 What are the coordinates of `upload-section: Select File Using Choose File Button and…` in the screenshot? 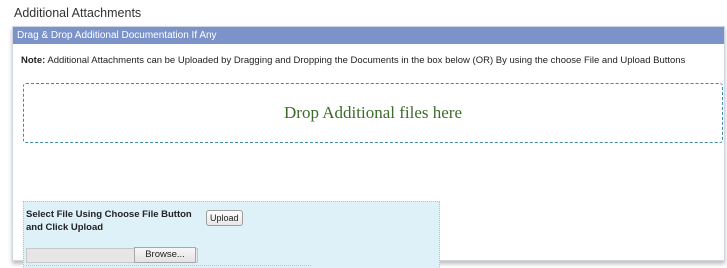 It's located at (231, 234).